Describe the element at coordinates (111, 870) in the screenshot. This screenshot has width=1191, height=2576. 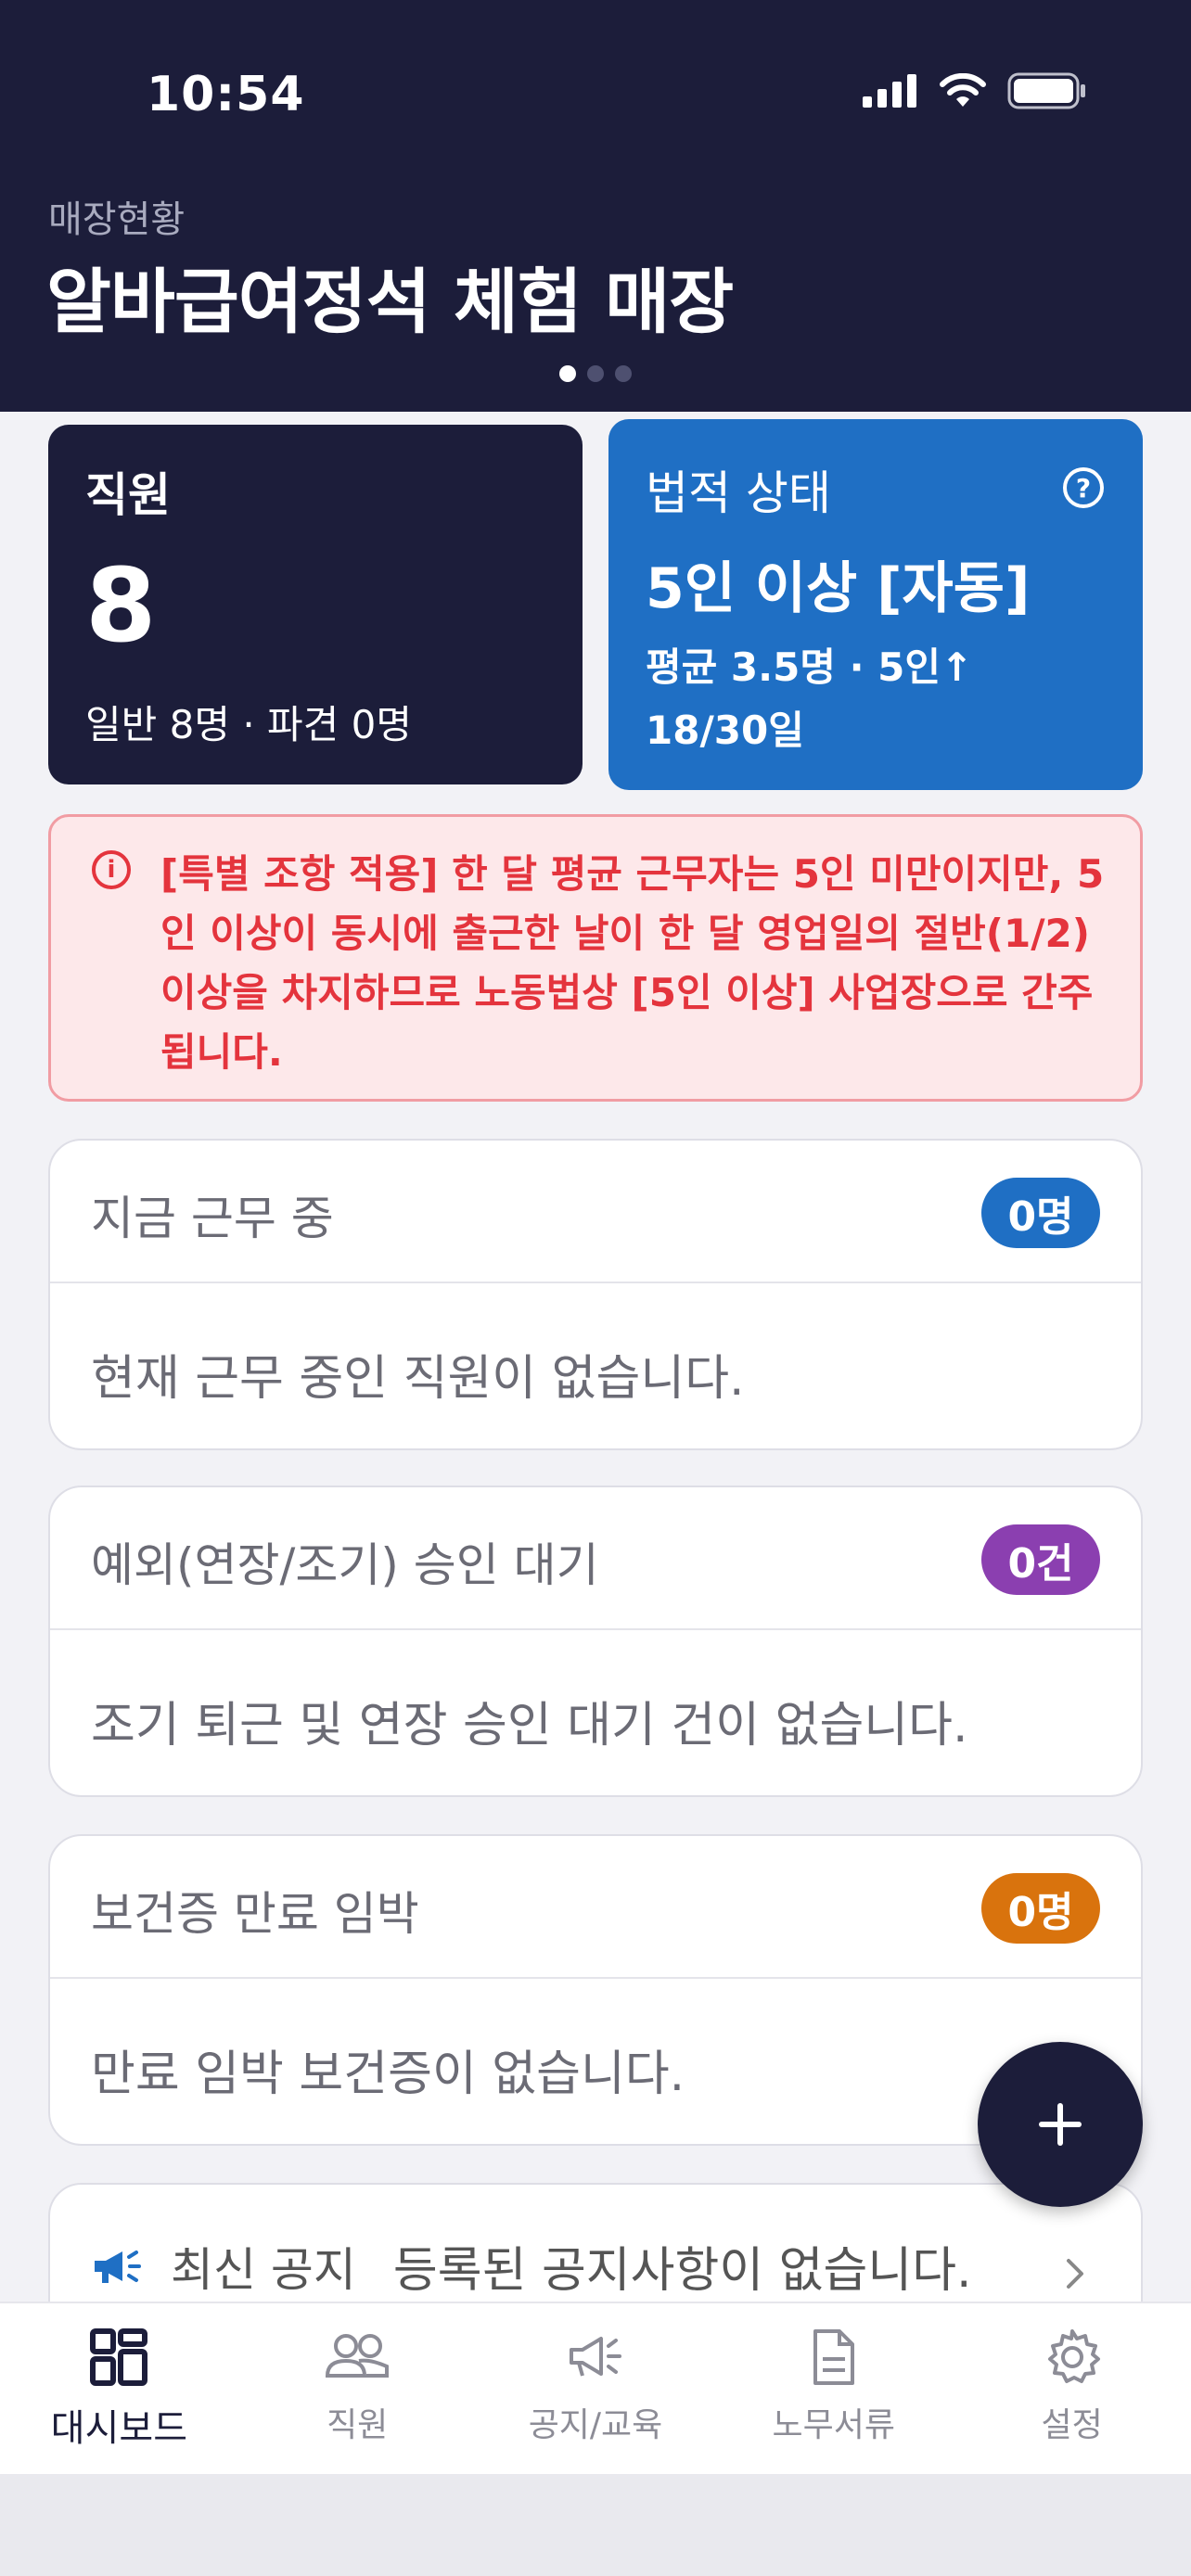
I see `info-icon: i` at that location.